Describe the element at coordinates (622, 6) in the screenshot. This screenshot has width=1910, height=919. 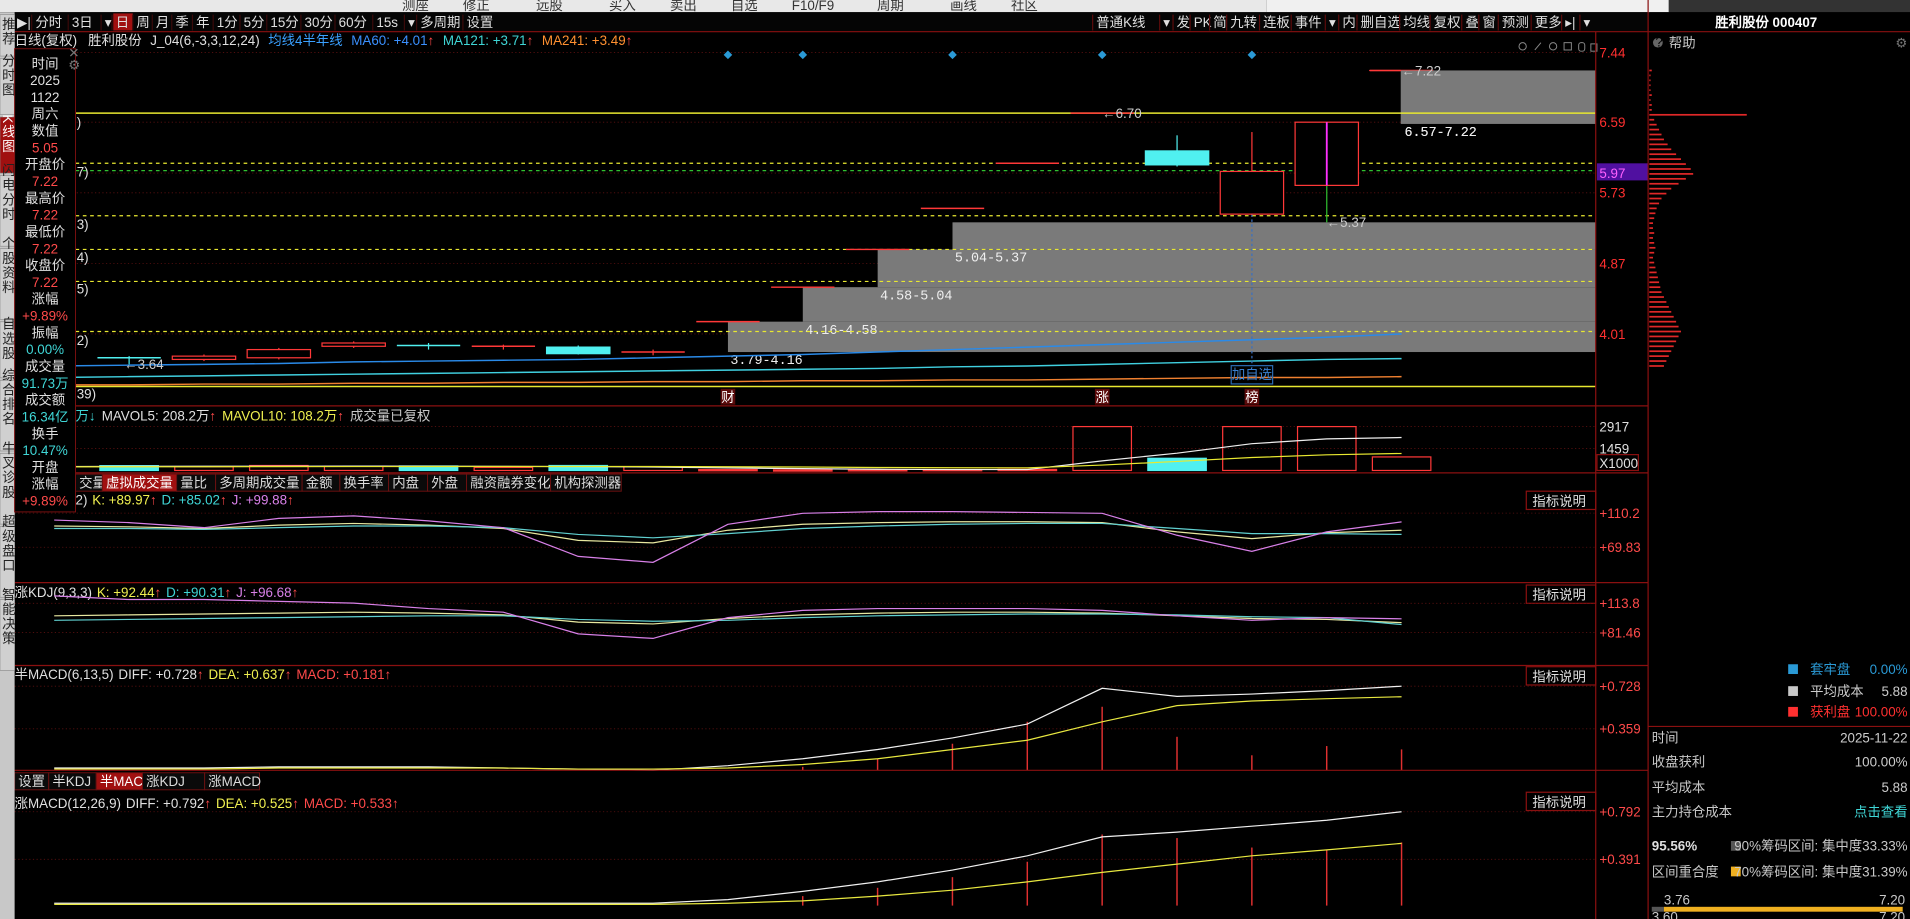
I see `os-toolbar-button: 买入` at that location.